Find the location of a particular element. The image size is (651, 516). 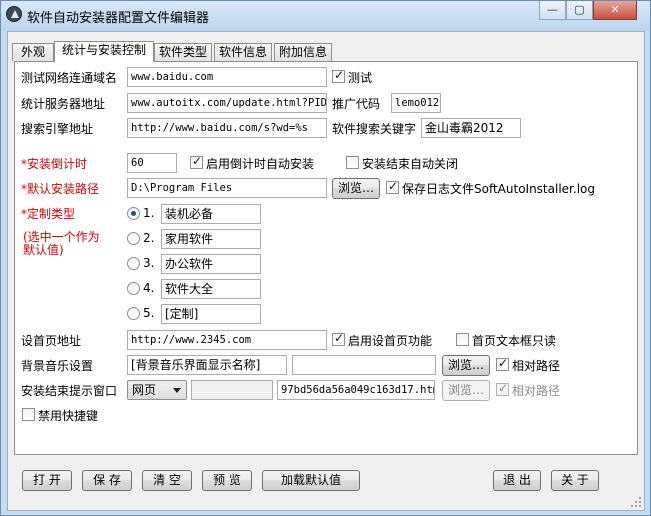

music-name-input: [背景音乐界面显示名称] is located at coordinates (207, 365).